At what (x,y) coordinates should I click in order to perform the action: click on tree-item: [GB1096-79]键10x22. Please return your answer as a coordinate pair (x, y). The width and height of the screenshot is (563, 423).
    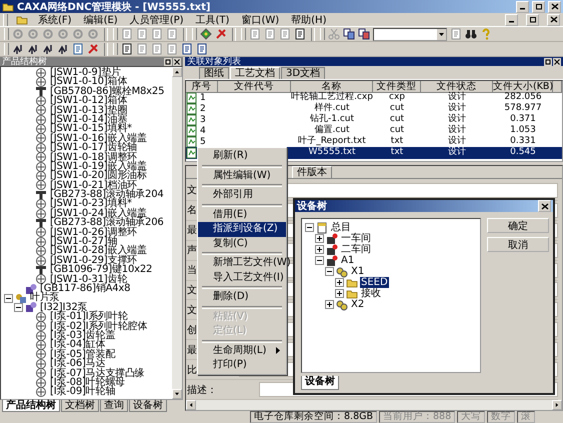
    Looking at the image, I should click on (101, 270).